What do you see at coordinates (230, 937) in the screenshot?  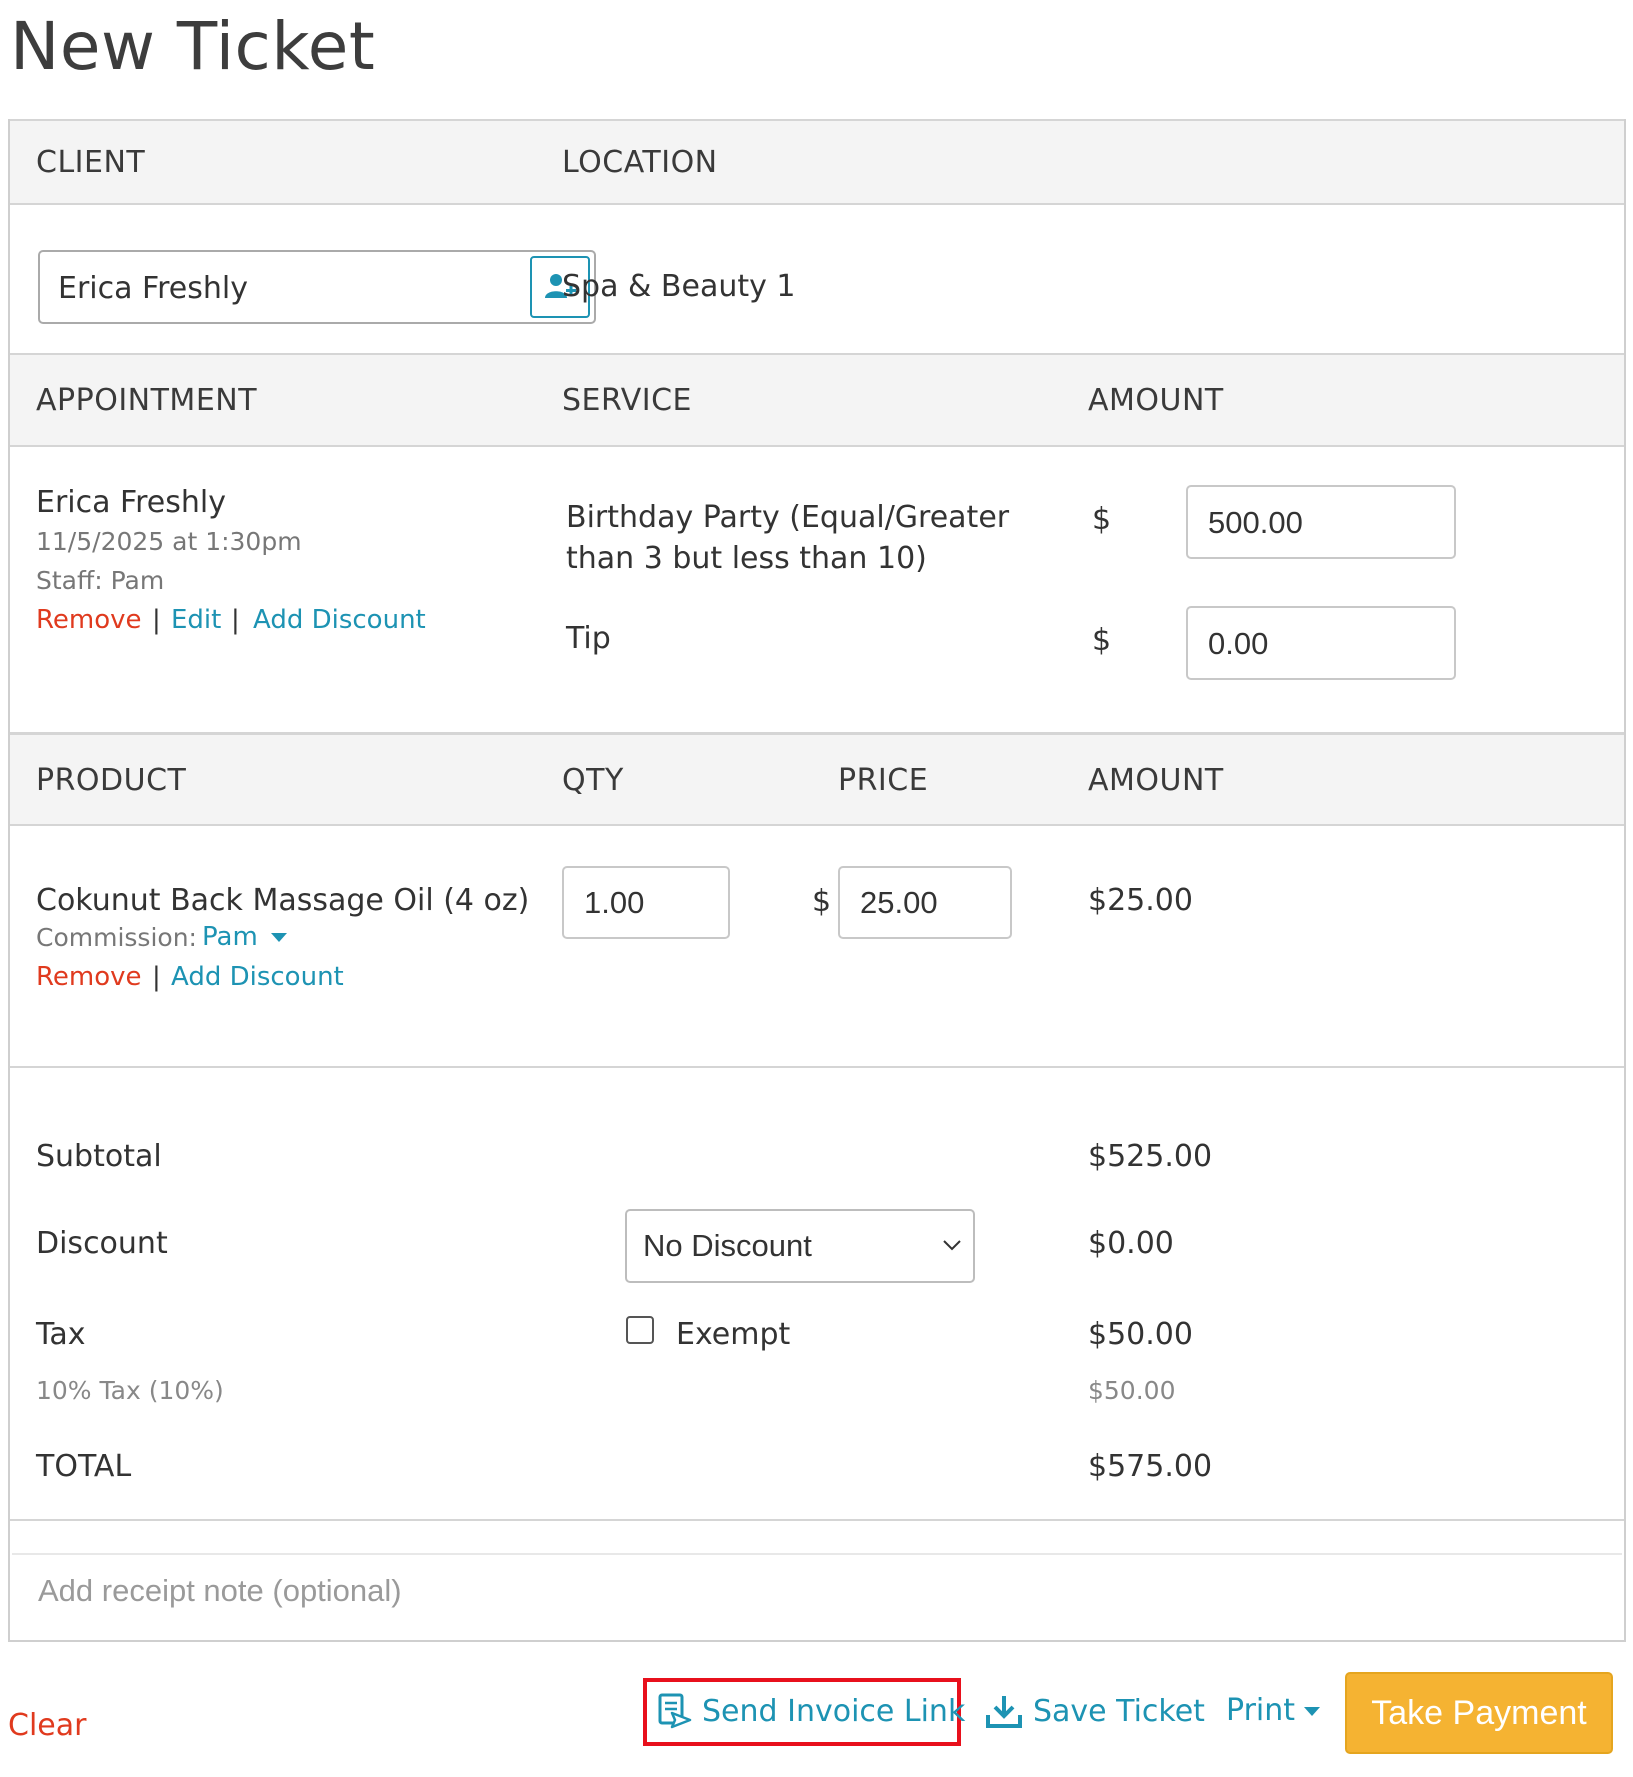 I see `commission-staff-value: Pam` at bounding box center [230, 937].